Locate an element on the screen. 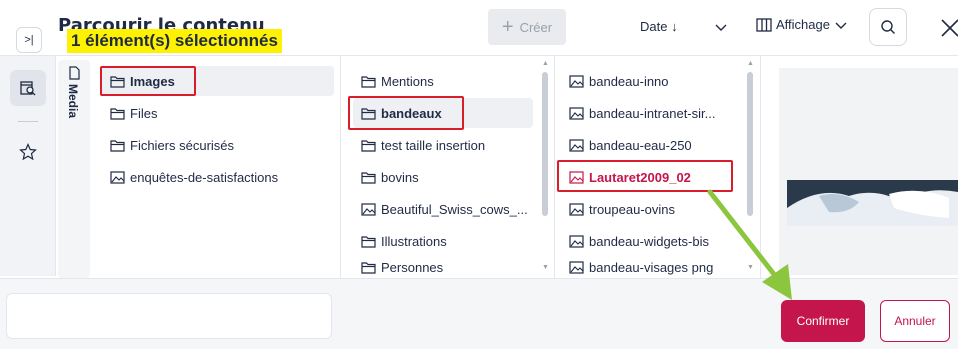 This screenshot has height=349, width=958. list-item-label: Files is located at coordinates (144, 113).